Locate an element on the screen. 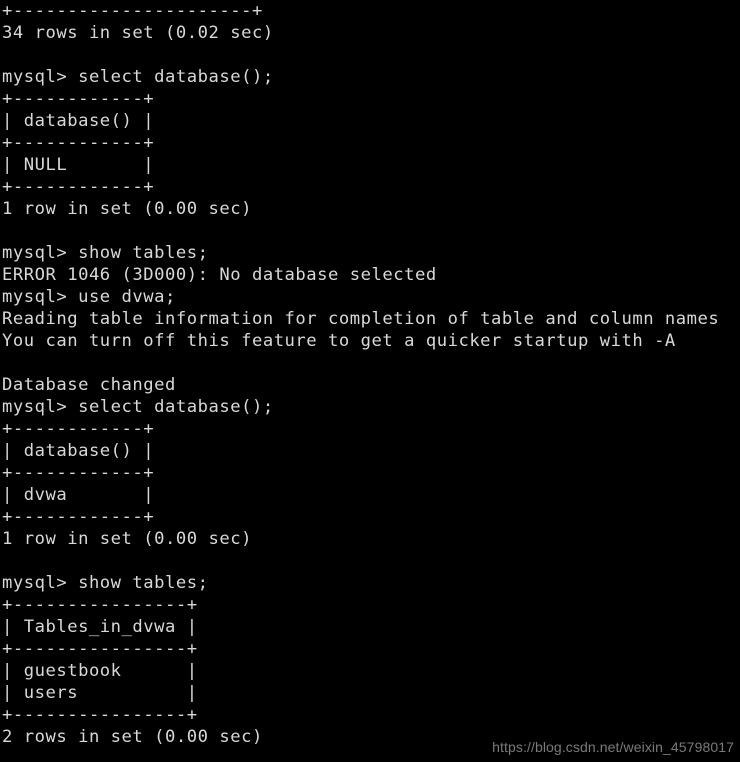 The image size is (740, 762). terminal-line: | guestbook | is located at coordinates (100, 671).